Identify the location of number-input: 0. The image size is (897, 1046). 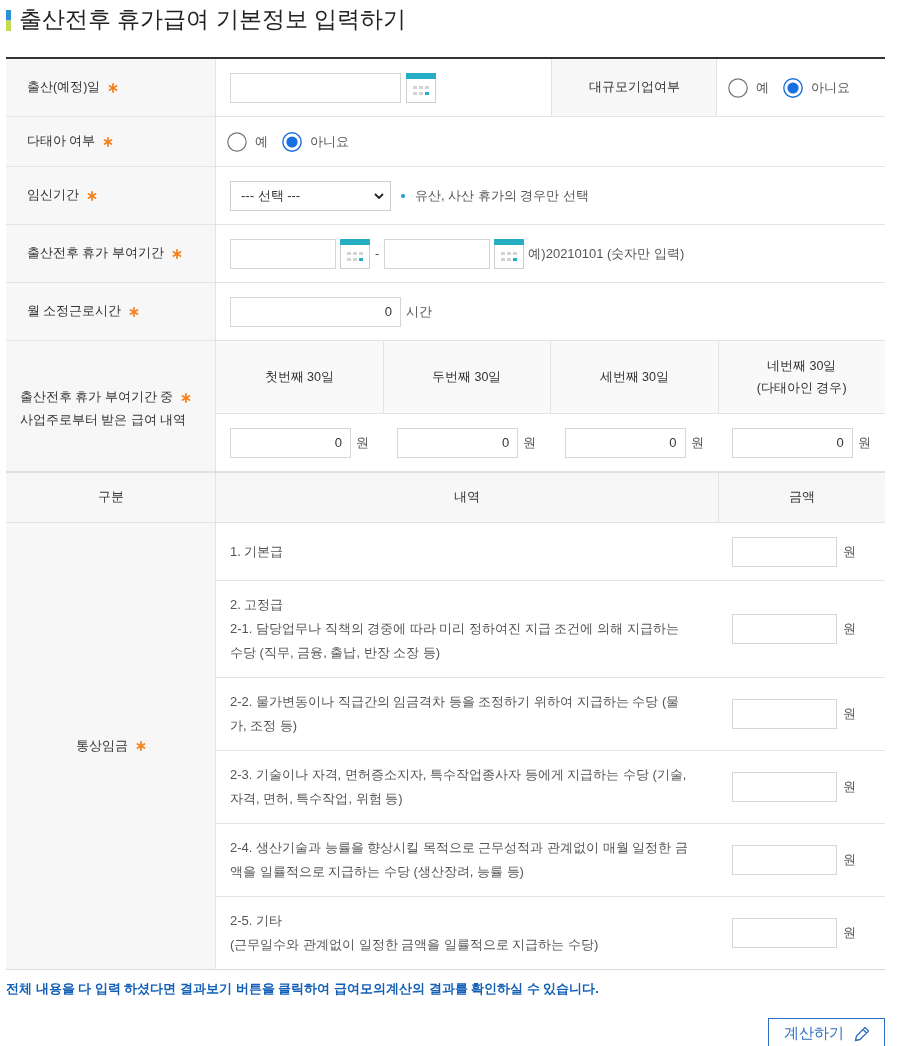
(315, 311).